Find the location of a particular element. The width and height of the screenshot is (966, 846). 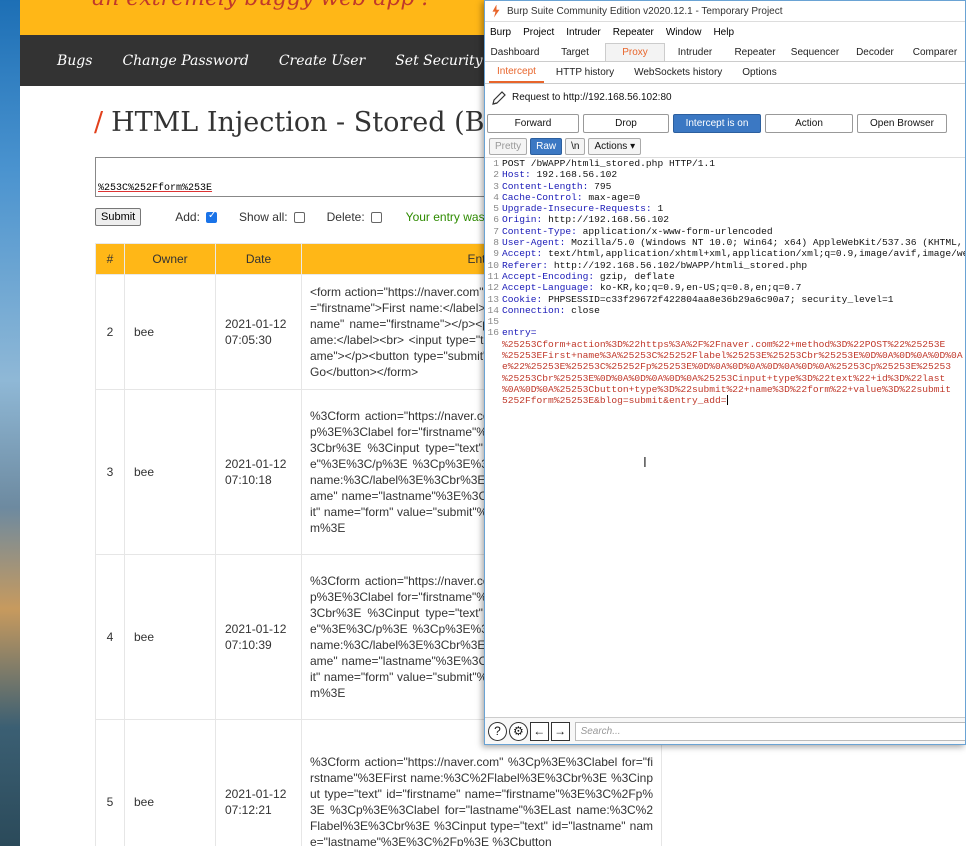

newline-toggle: \n is located at coordinates (575, 146).